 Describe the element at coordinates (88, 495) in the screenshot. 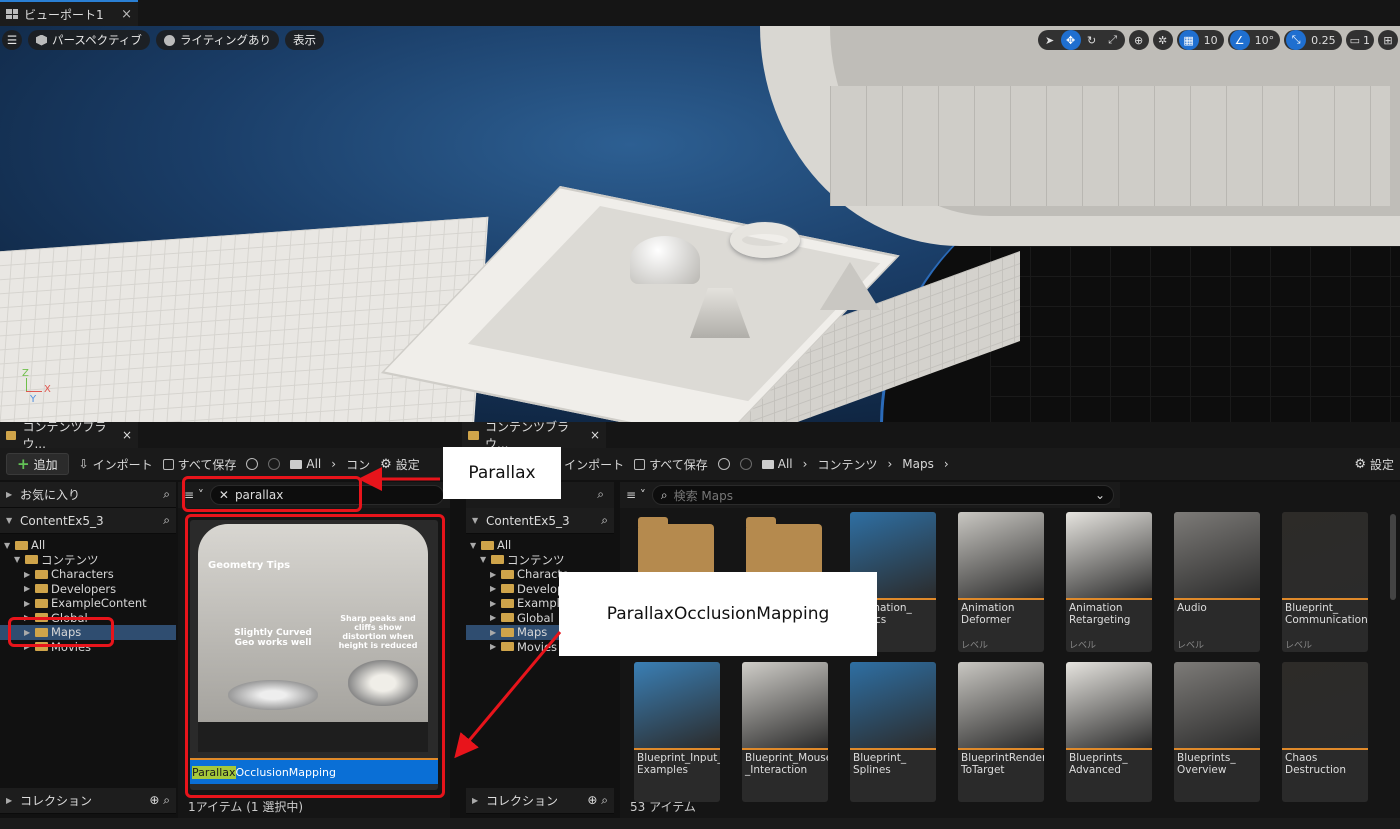

I see `favorites-header: ▶ お気に入り ⌕` at that location.